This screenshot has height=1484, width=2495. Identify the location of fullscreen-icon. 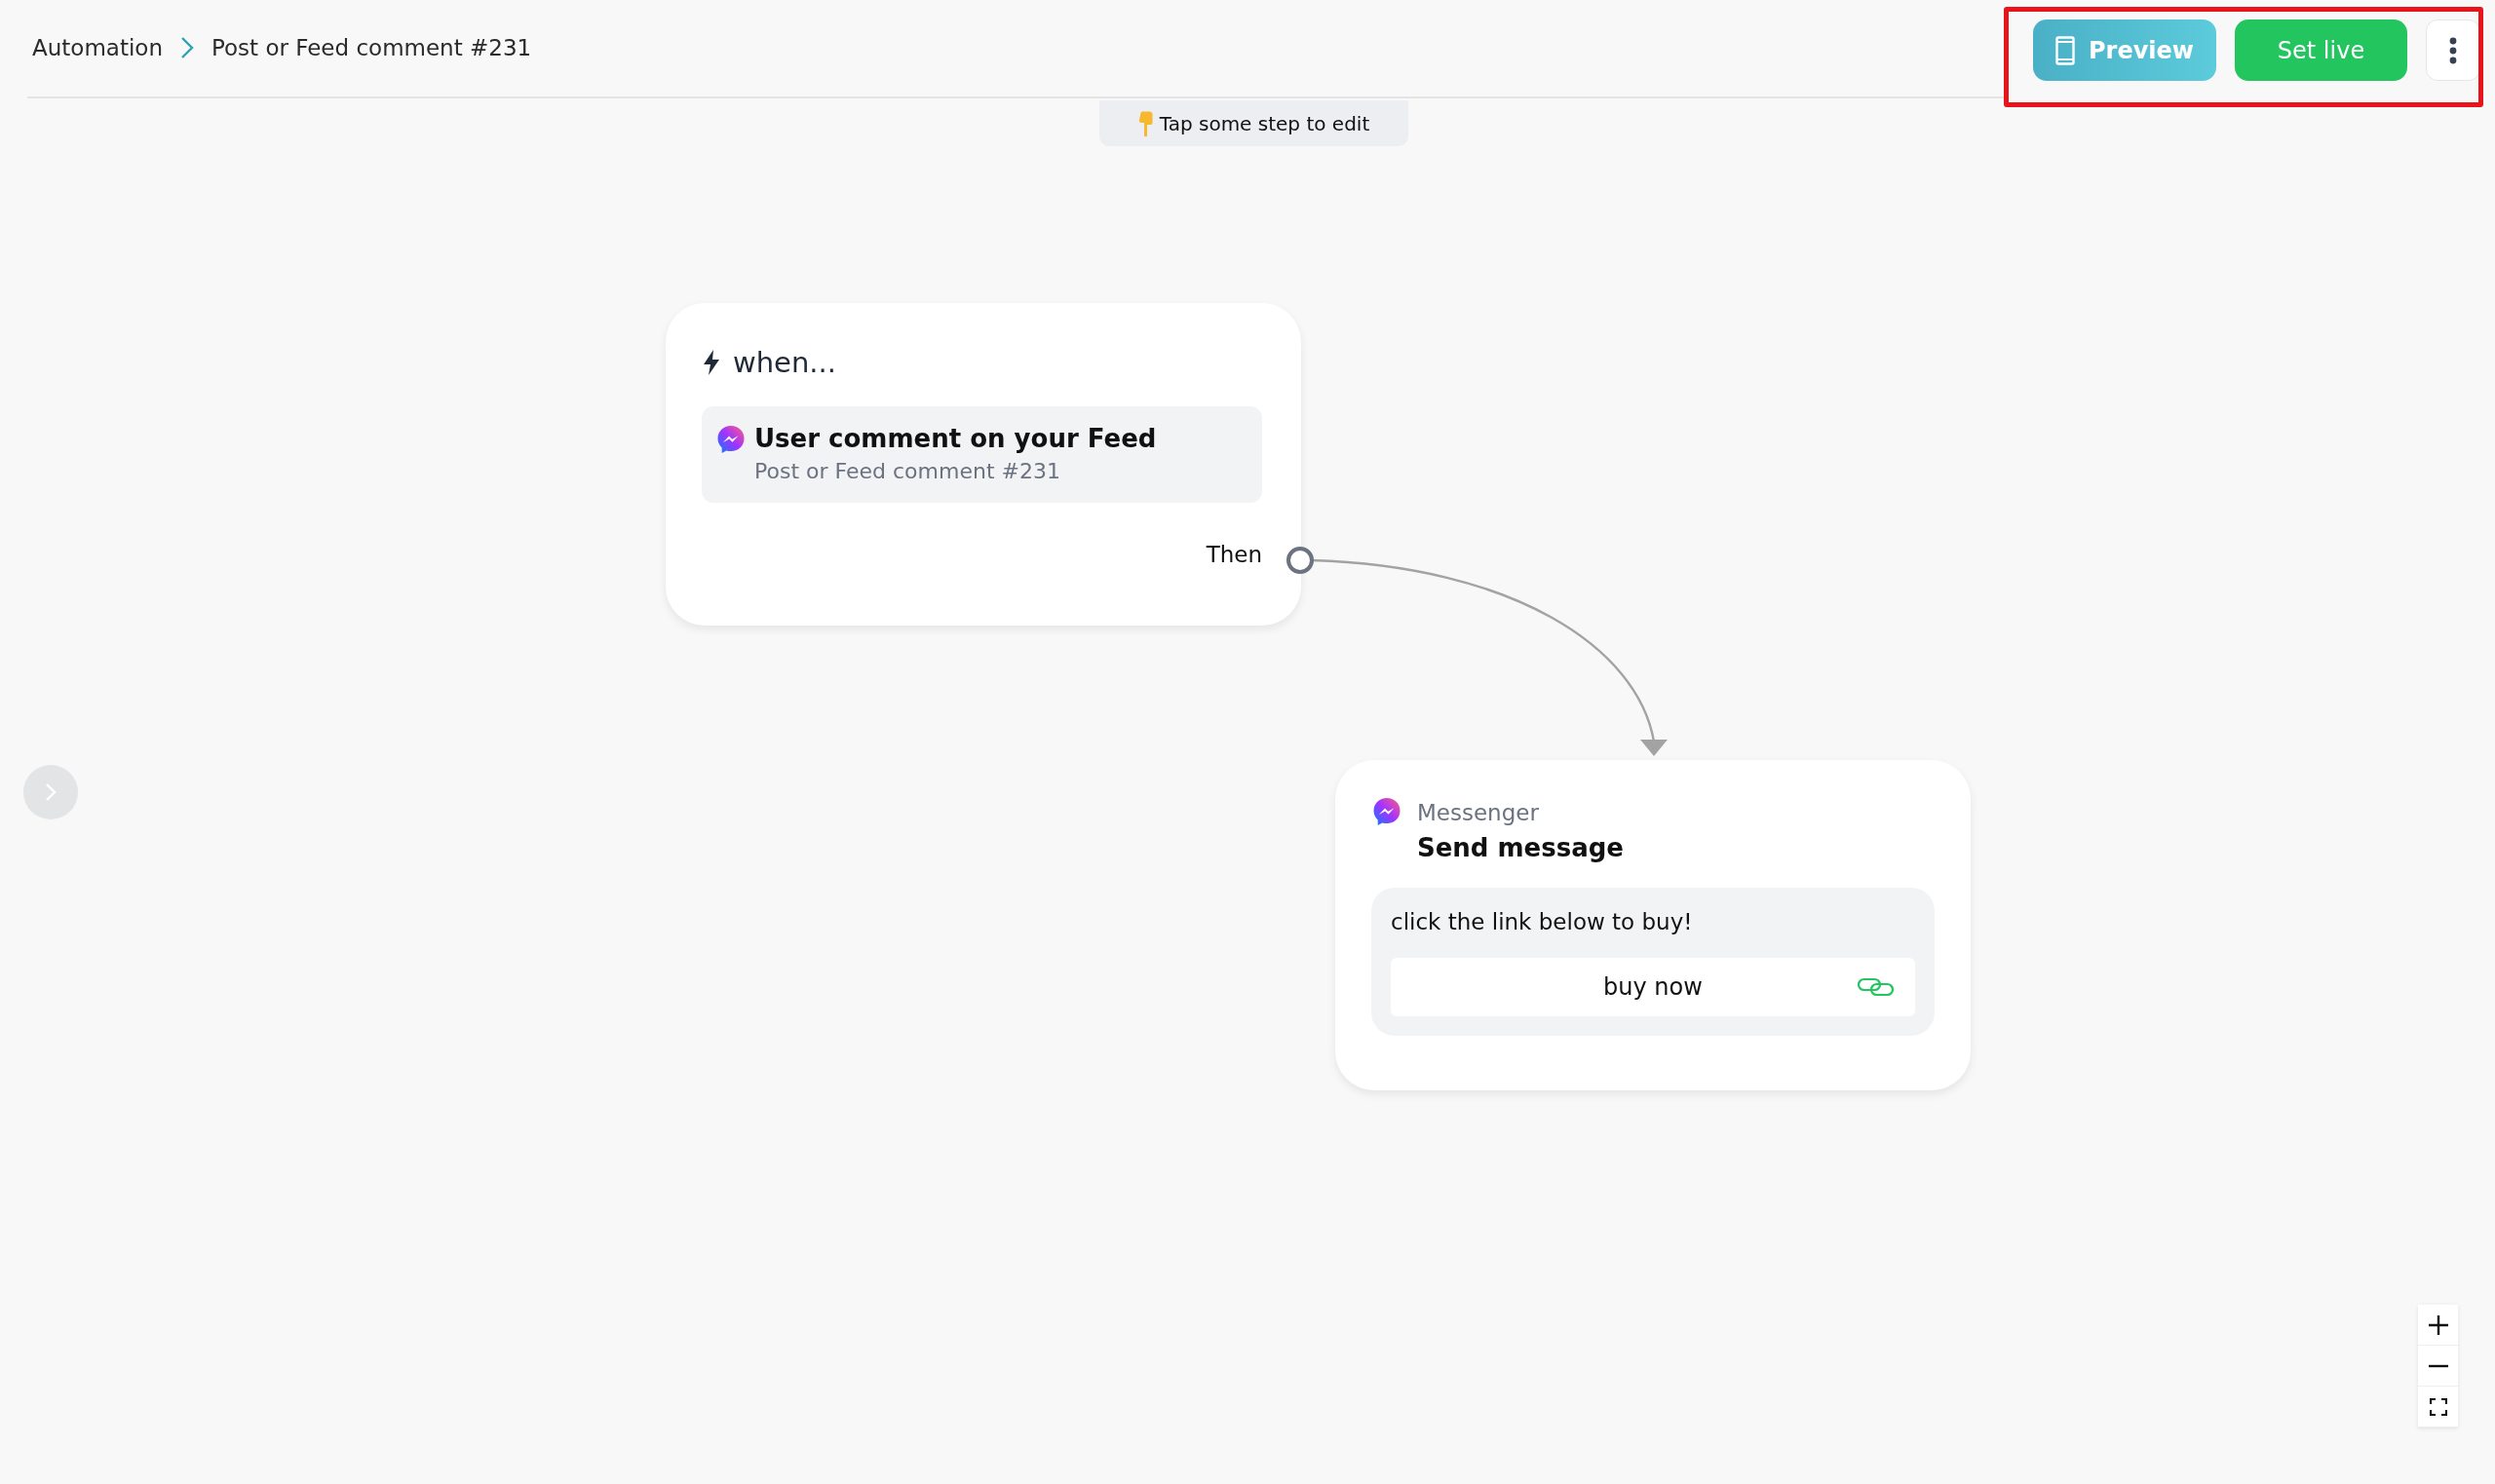
(2438, 1406).